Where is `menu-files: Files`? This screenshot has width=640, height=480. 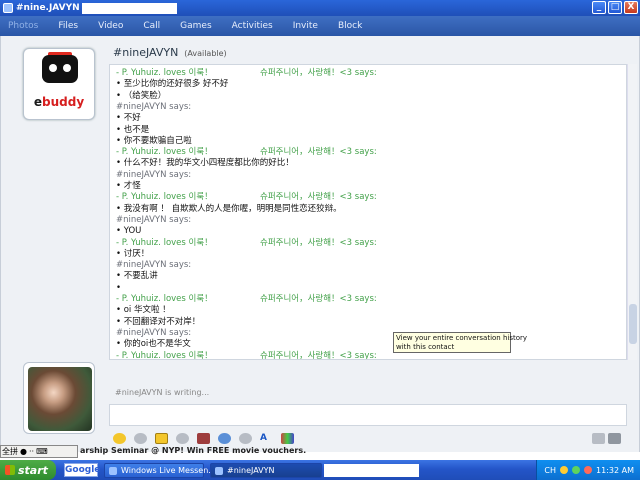 menu-files: Files is located at coordinates (68, 26).